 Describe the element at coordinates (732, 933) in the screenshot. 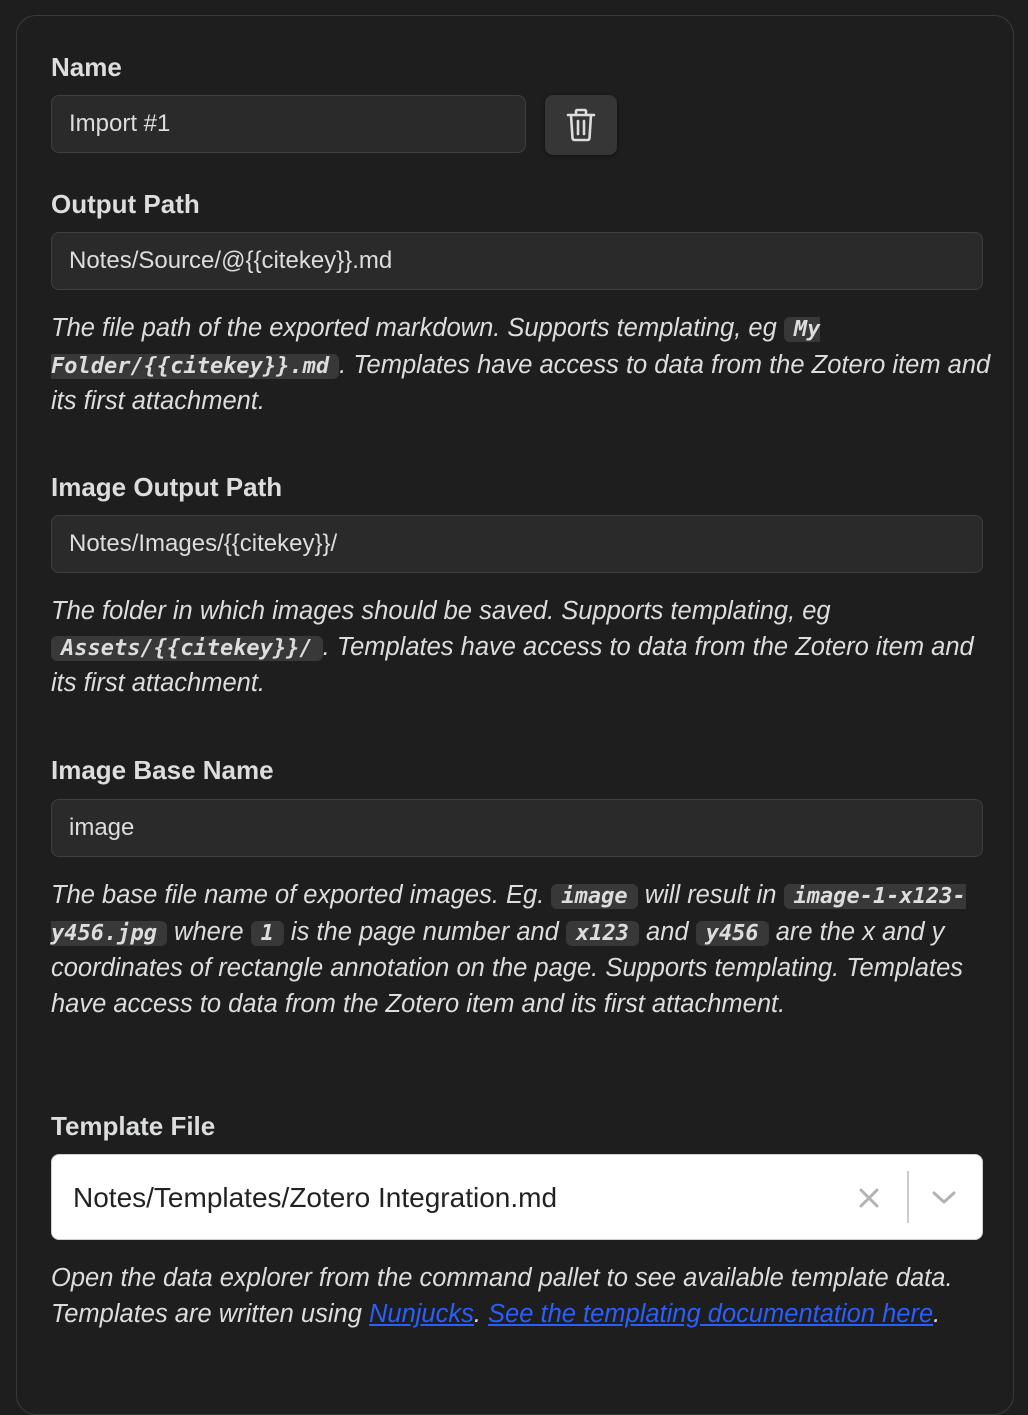

I see `code-snippet: y456` at that location.